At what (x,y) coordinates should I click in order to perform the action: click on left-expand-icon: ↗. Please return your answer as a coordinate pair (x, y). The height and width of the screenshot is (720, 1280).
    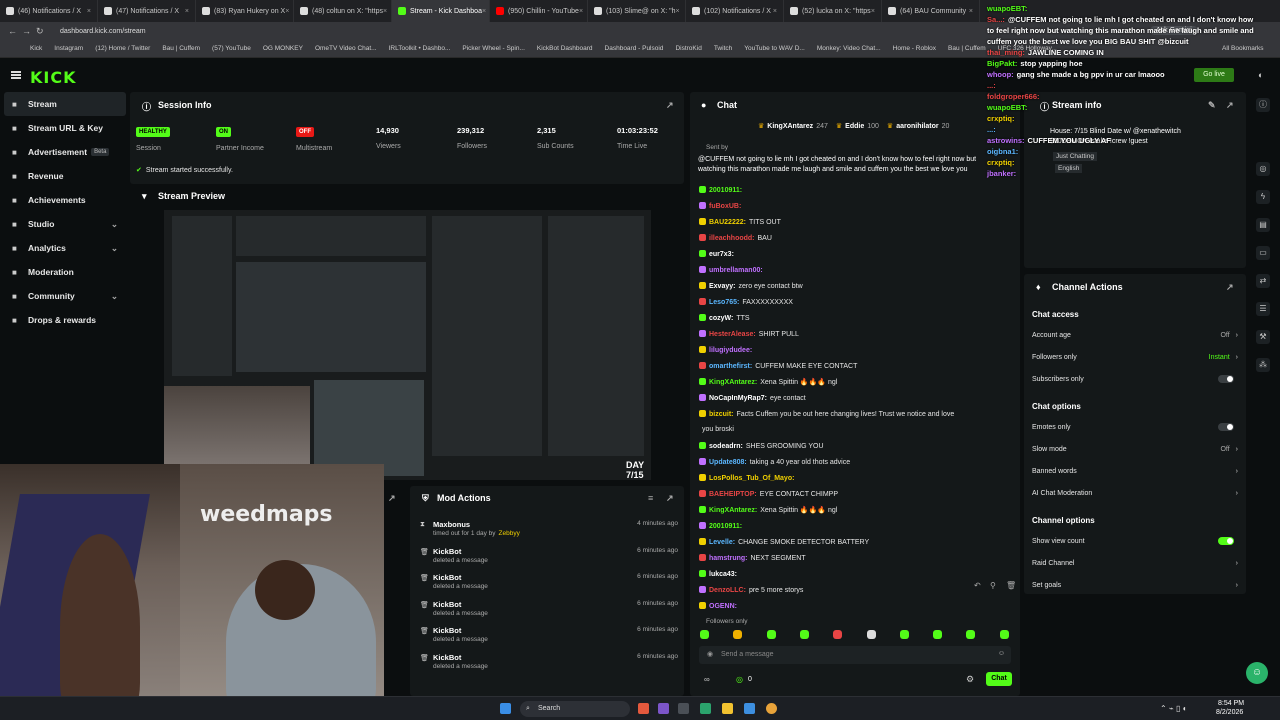
    Looking at the image, I should click on (392, 498).